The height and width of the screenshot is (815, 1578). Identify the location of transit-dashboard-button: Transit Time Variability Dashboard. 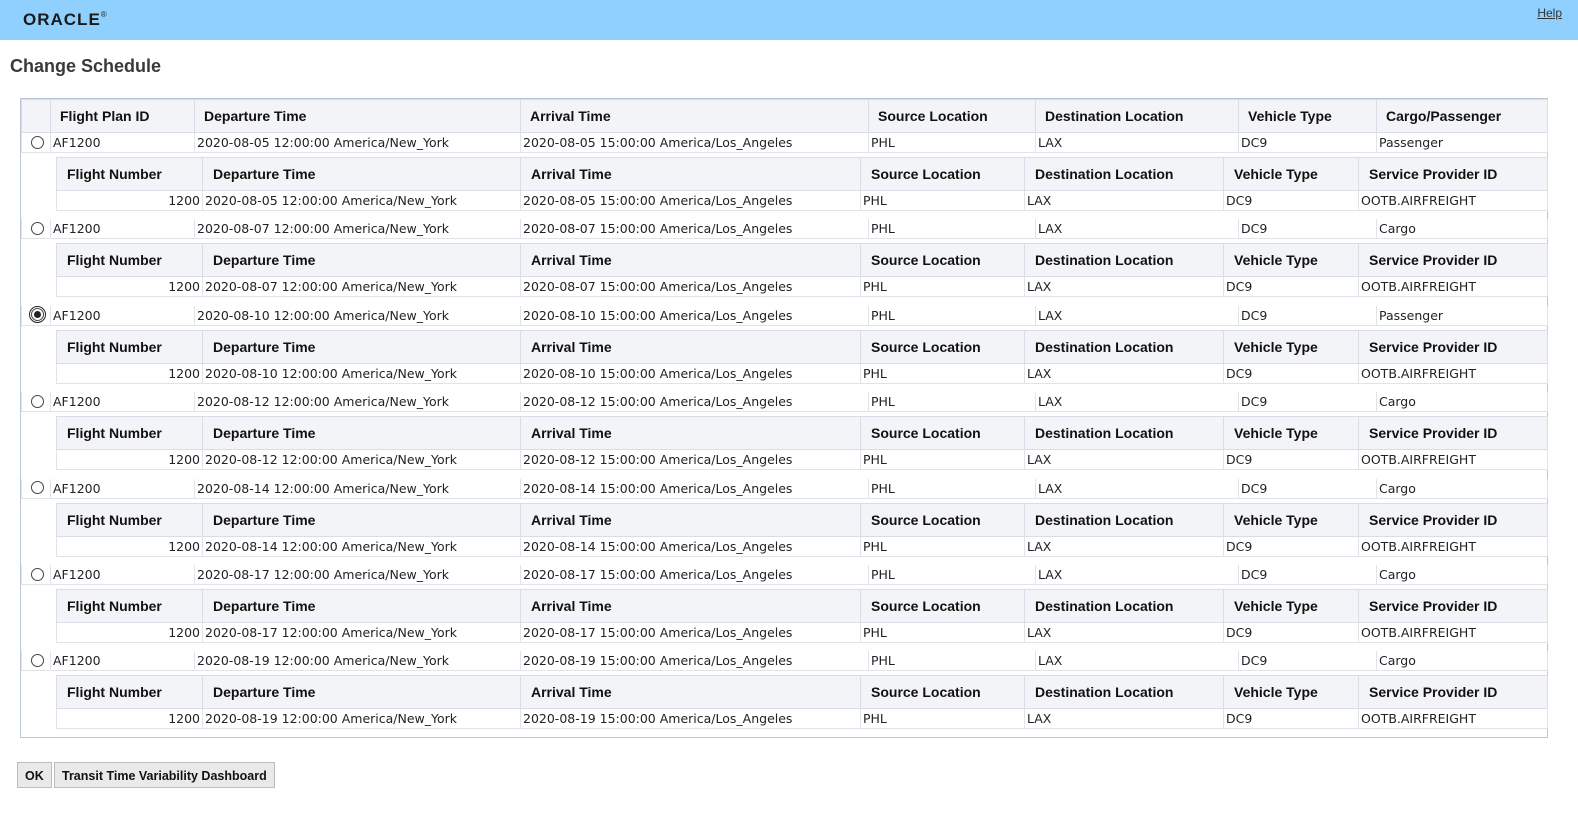
(164, 775).